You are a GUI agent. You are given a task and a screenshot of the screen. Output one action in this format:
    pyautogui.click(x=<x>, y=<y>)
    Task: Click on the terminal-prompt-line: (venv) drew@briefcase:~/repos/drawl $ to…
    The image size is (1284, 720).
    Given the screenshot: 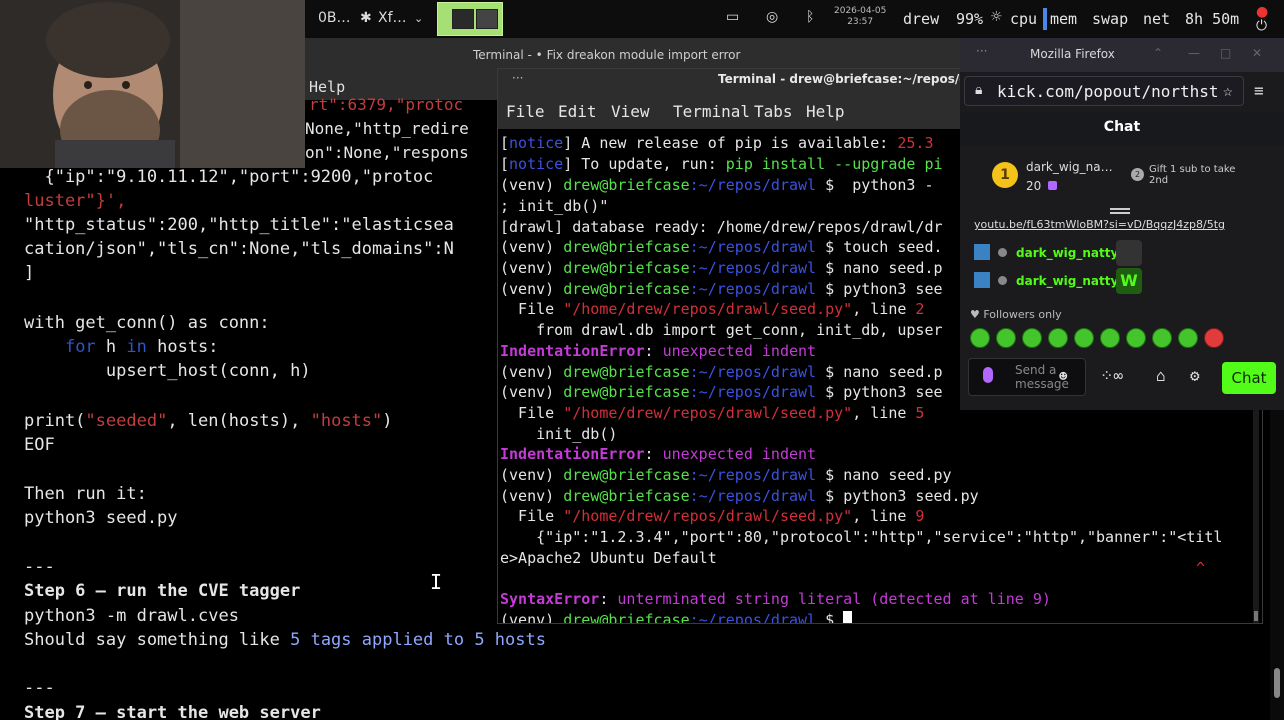 What is the action you would take?
    pyautogui.click(x=721, y=247)
    